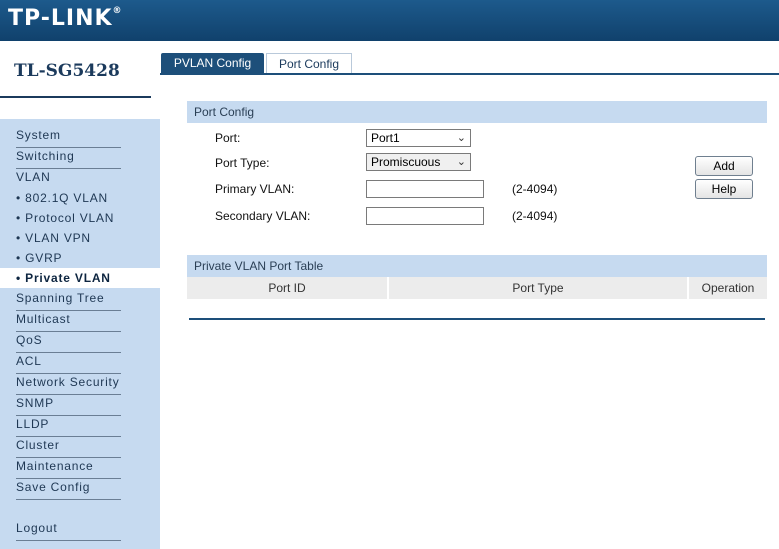  I want to click on port-select-value: Port1, so click(385, 138).